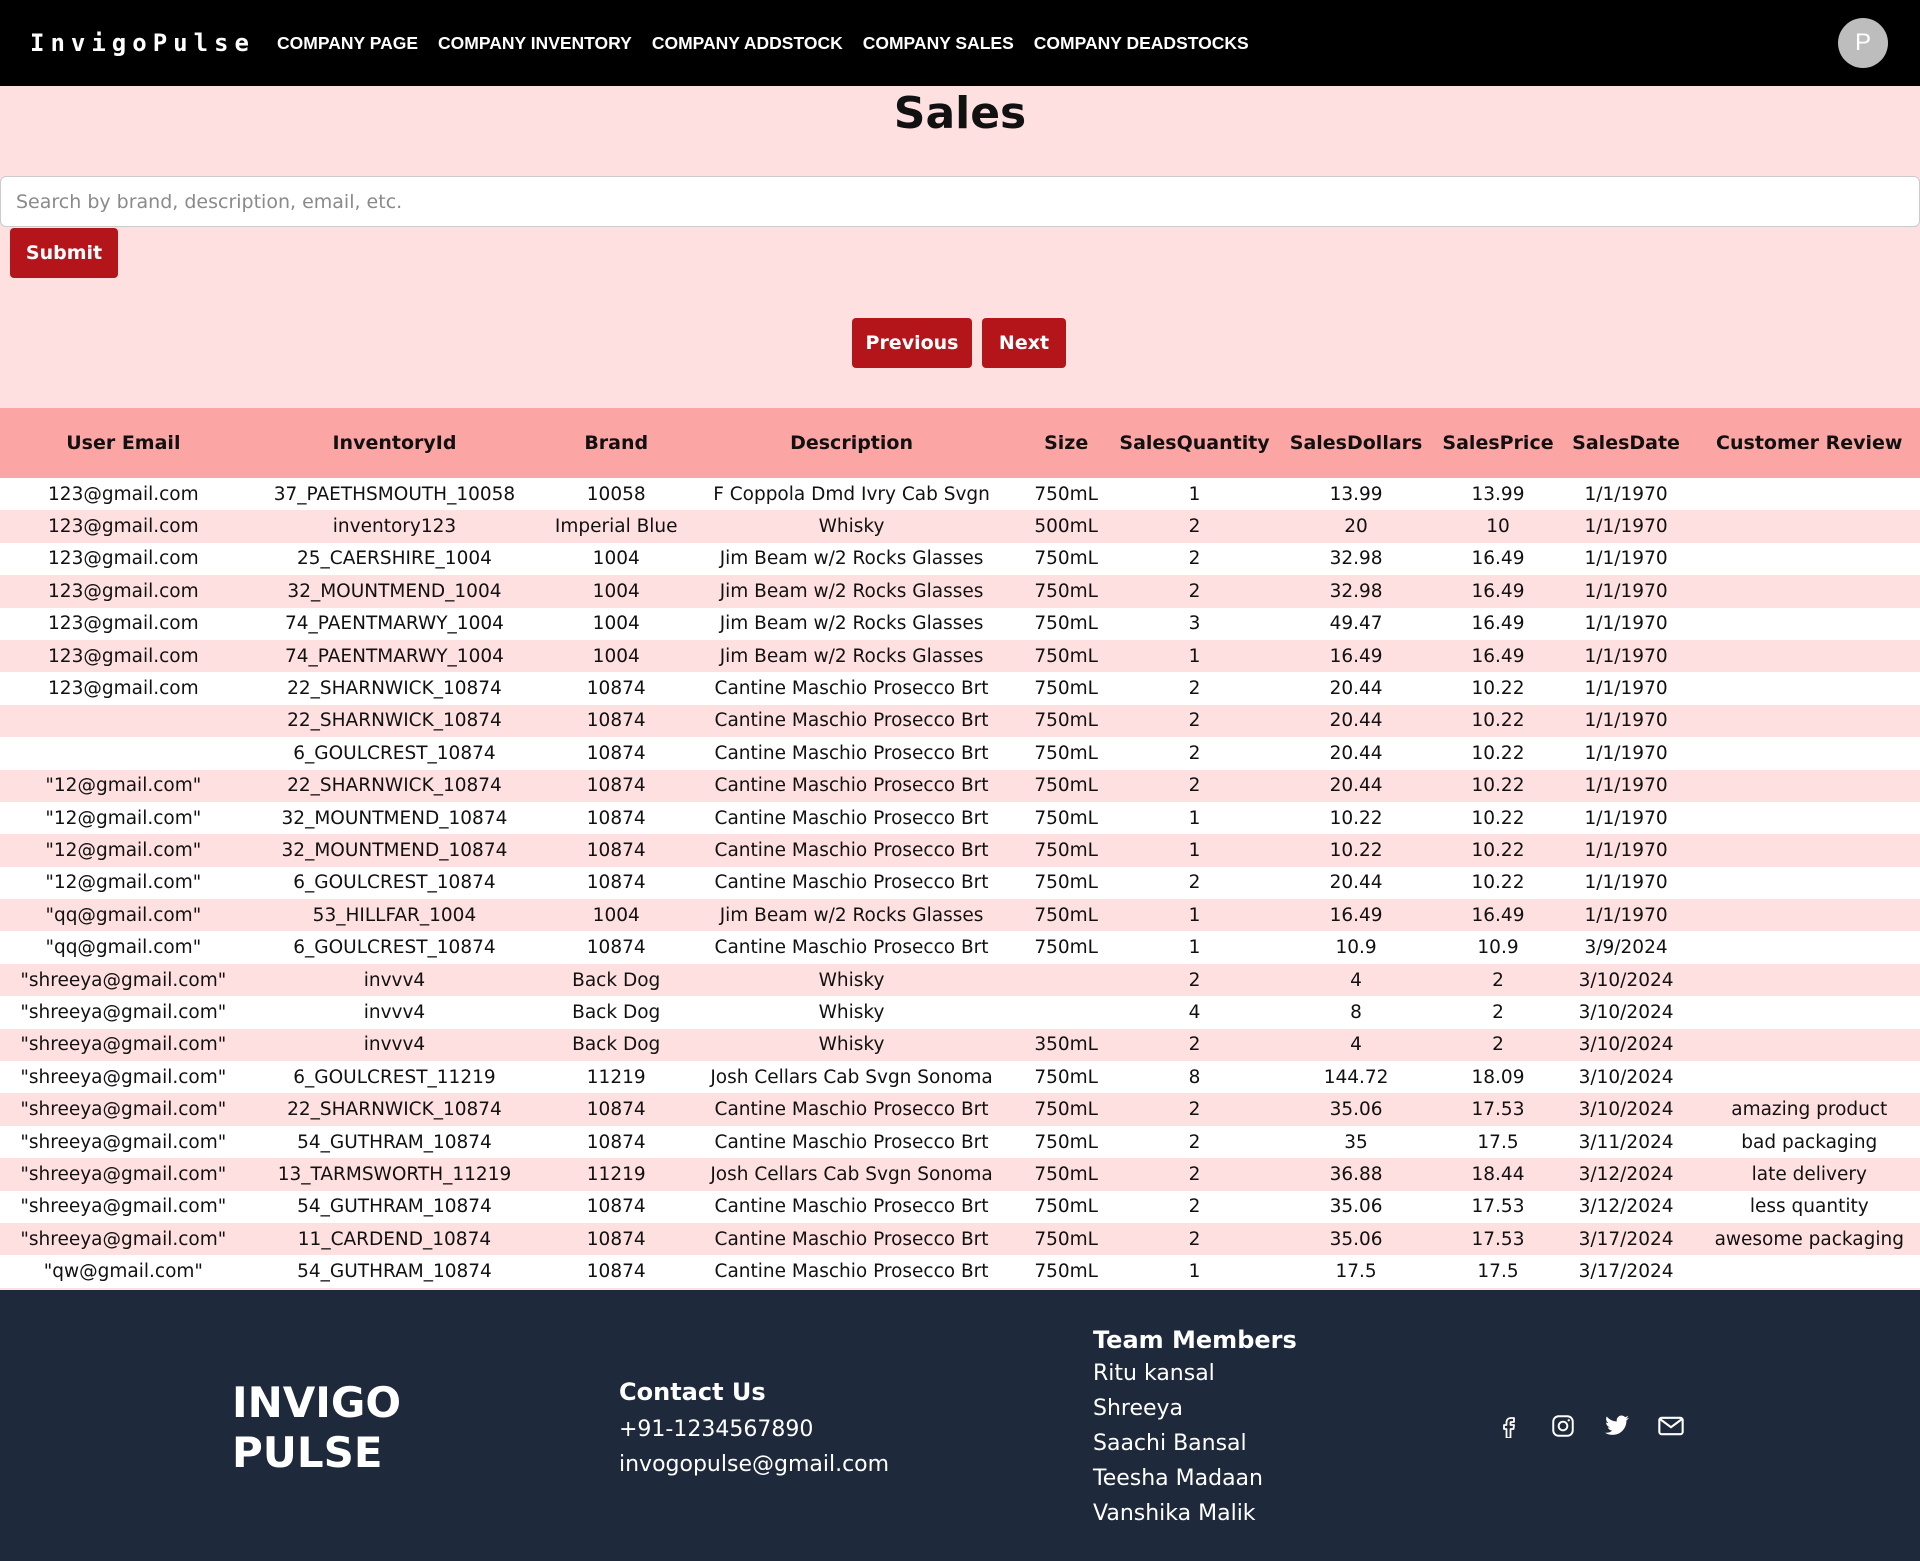  Describe the element at coordinates (1617, 1426) in the screenshot. I see `twitter-icon` at that location.